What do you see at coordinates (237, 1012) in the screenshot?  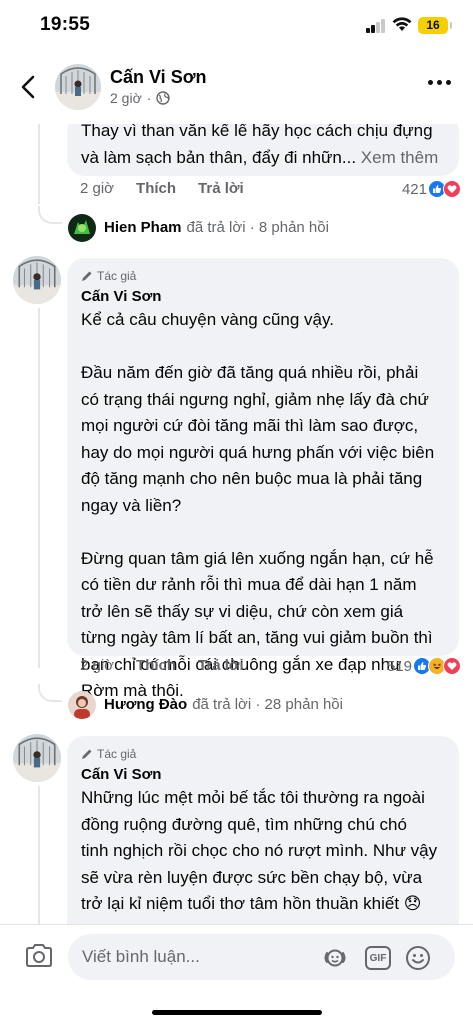 I see `home-indicator` at bounding box center [237, 1012].